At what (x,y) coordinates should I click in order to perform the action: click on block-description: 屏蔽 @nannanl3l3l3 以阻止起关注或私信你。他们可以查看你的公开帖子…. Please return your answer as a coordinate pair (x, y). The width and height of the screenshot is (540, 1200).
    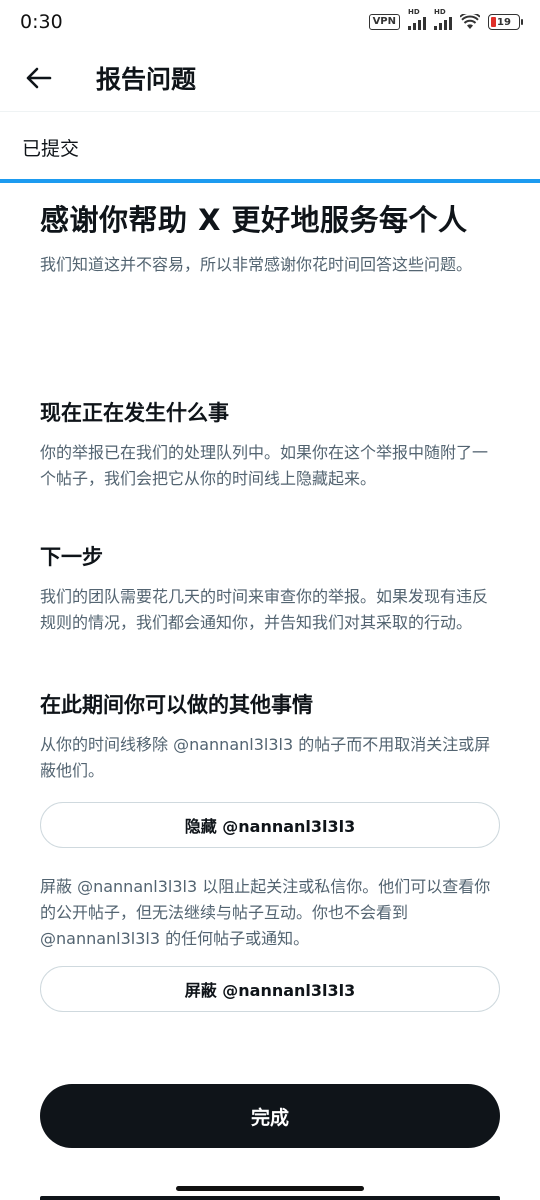
    Looking at the image, I should click on (265, 912).